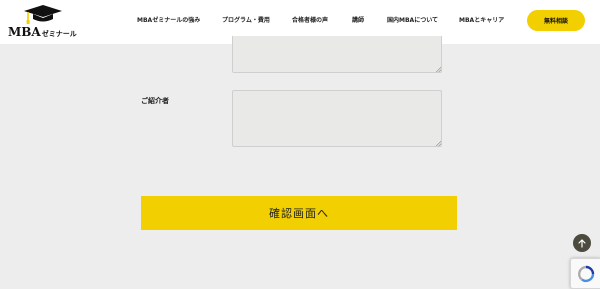  Describe the element at coordinates (246, 21) in the screenshot. I see `nav-item-program-fees: プログラム・費用` at that location.